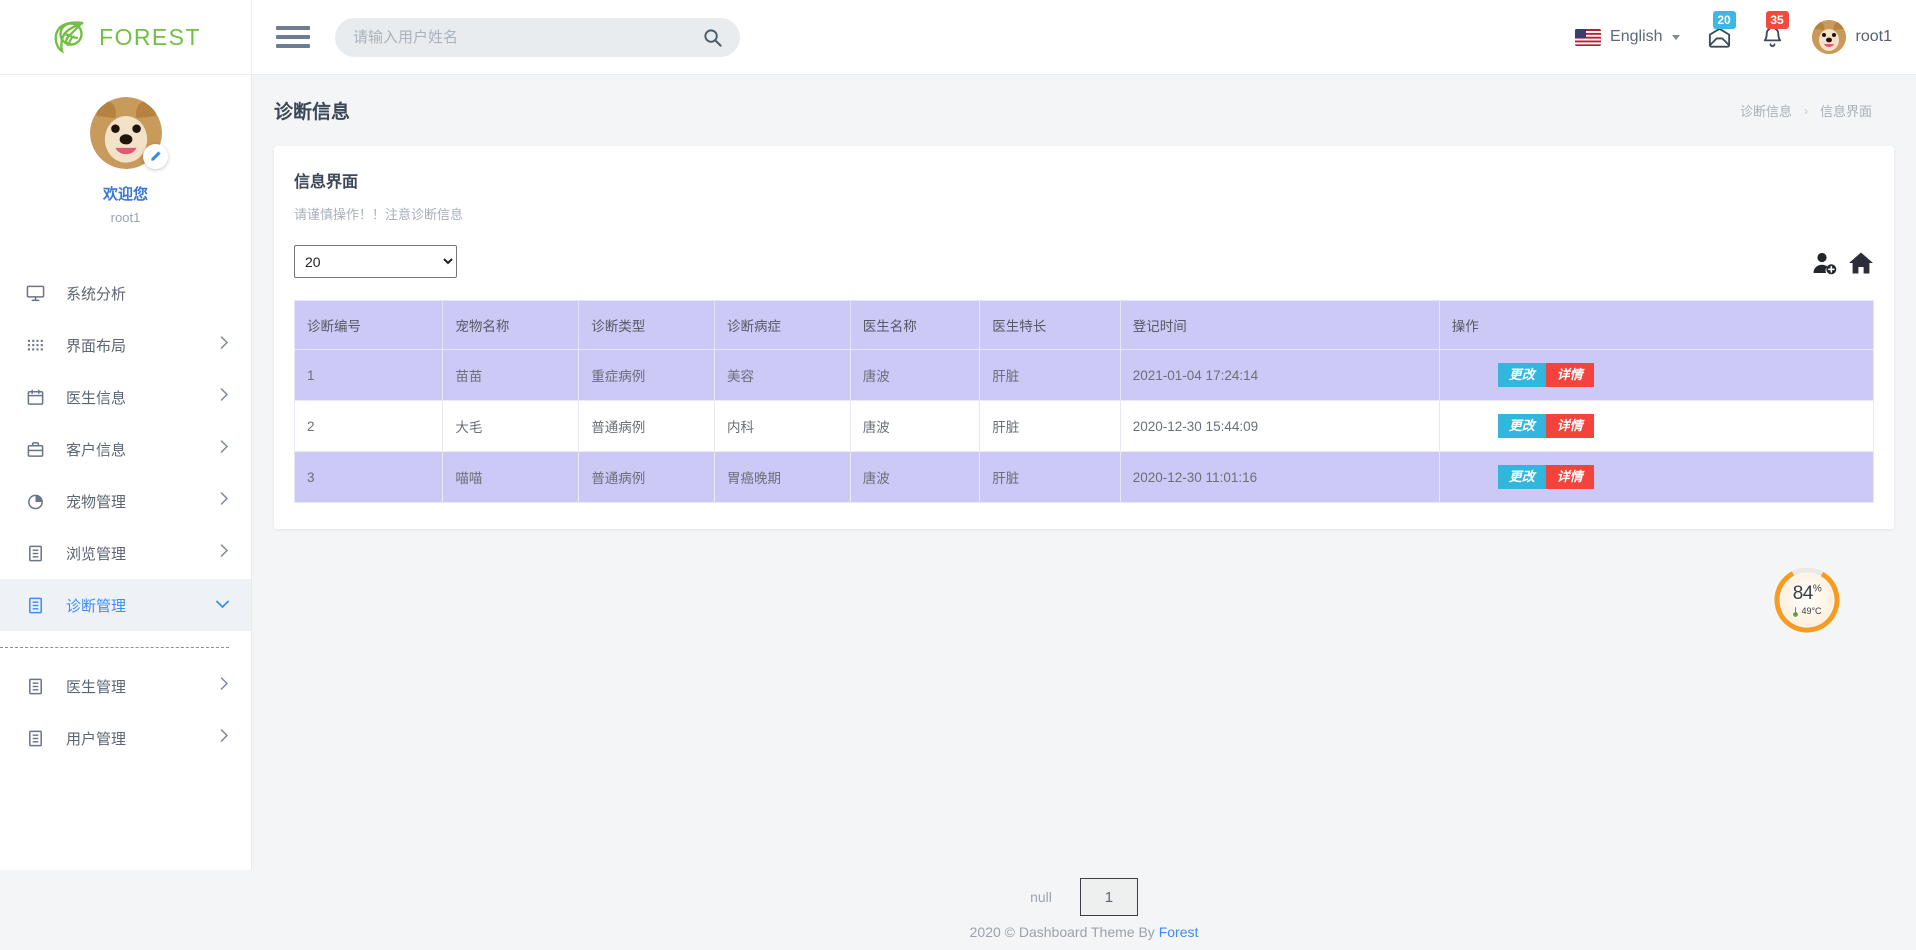  I want to click on cell-pet: 苗苗, so click(511, 375).